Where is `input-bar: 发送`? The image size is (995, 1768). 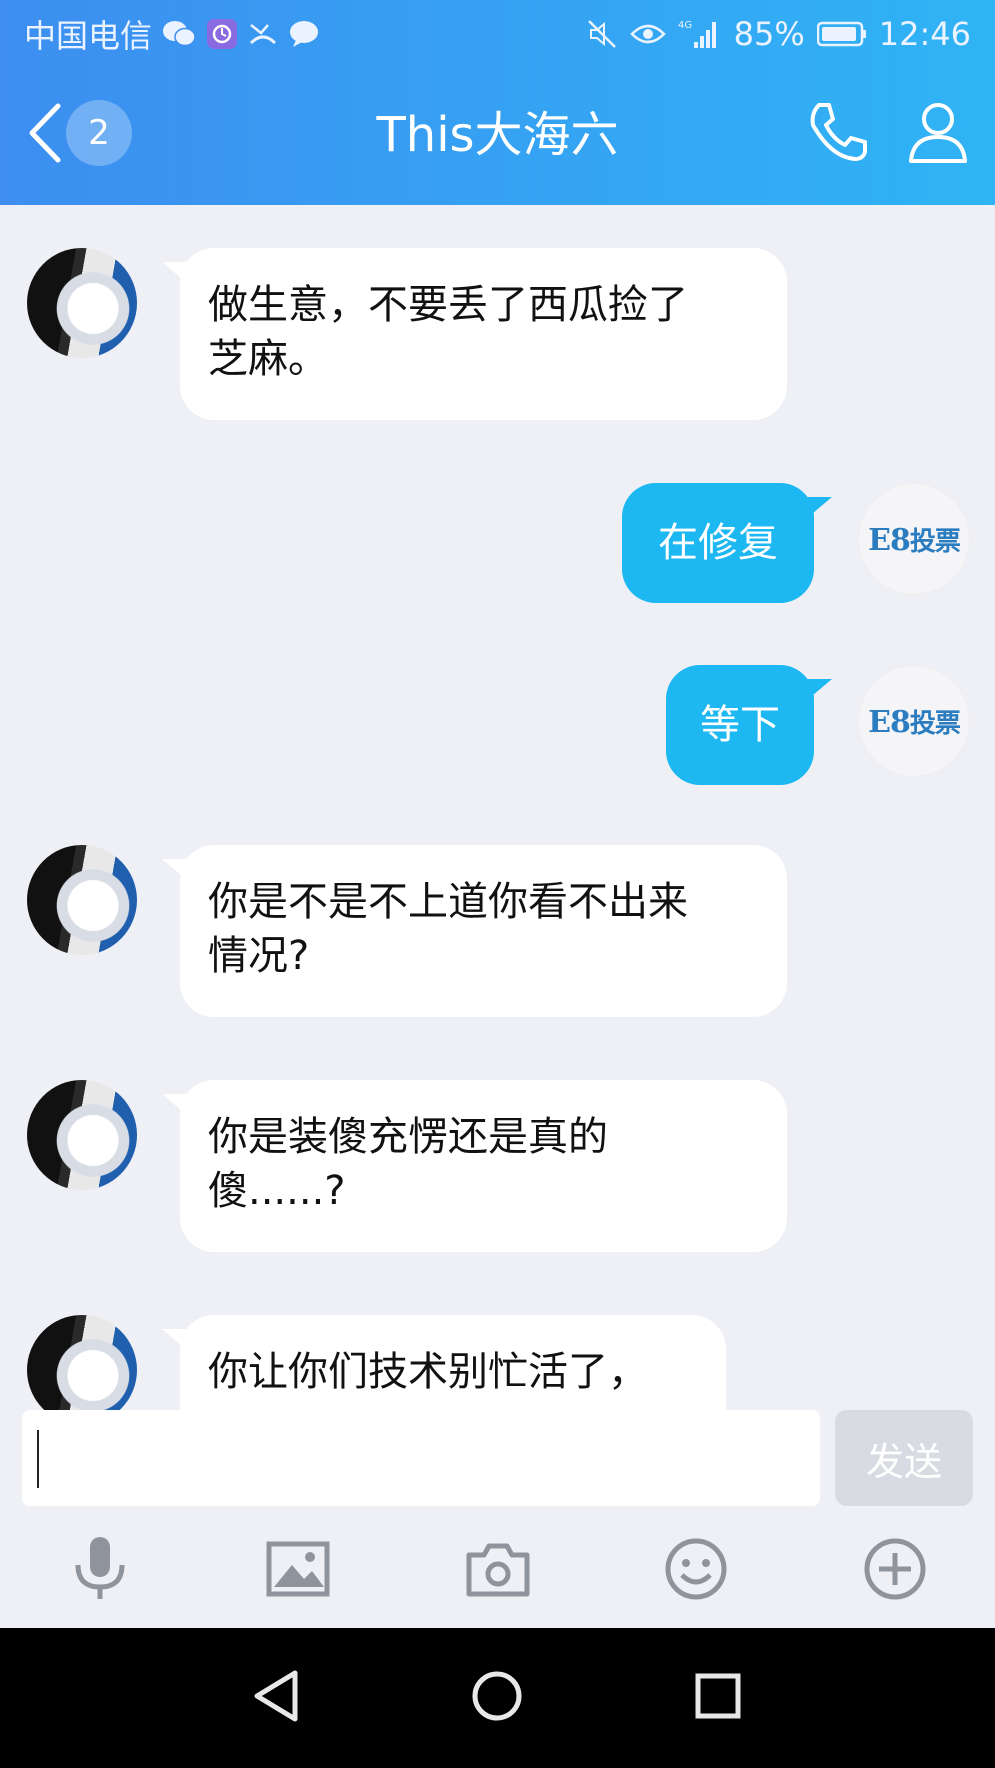
input-bar: 发送 is located at coordinates (497, 1460).